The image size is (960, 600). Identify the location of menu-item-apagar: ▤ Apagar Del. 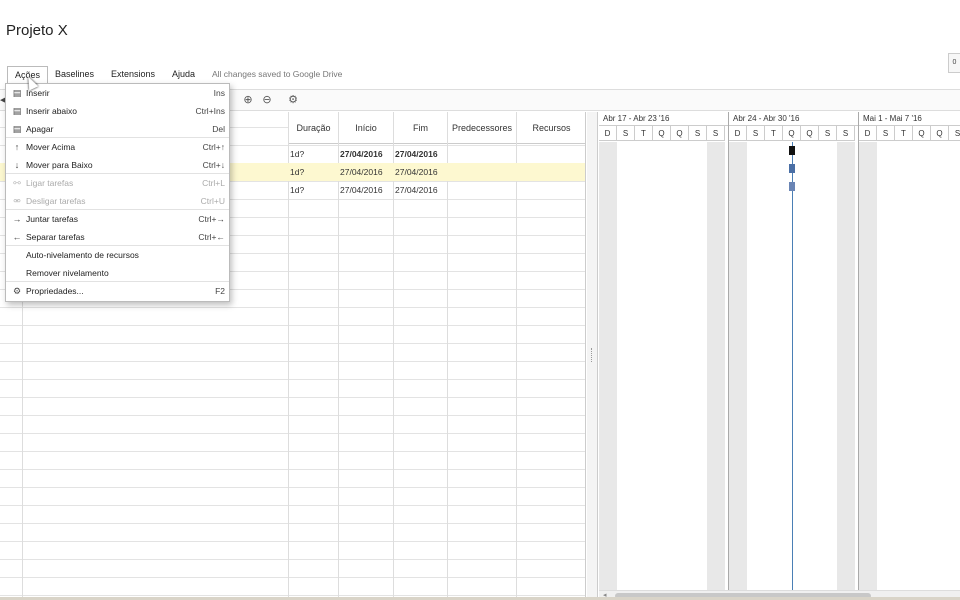
(117, 129).